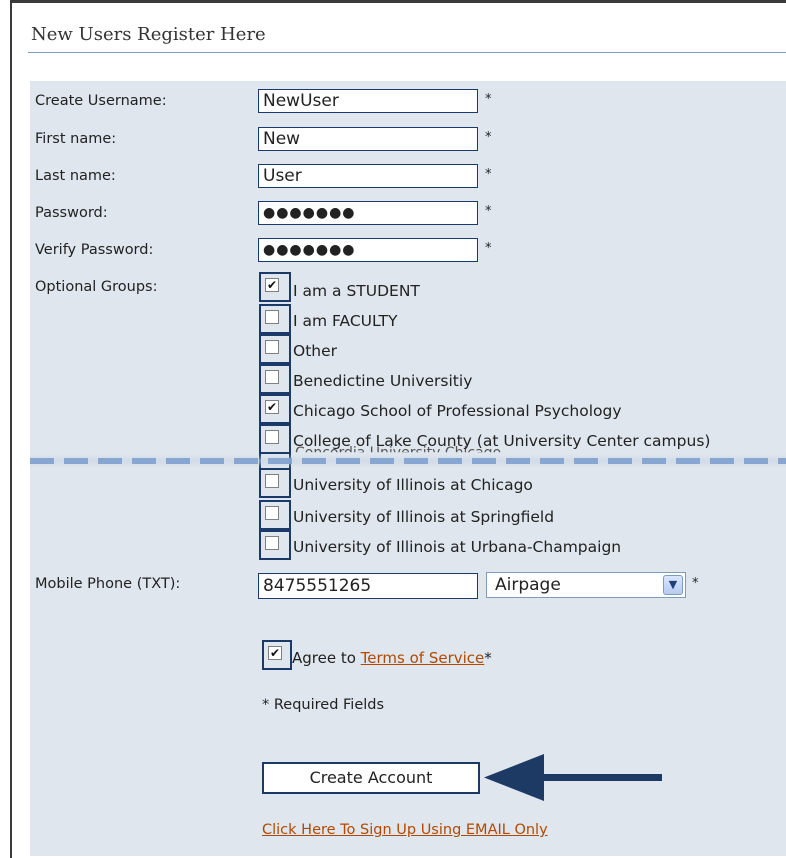 This screenshot has width=786, height=858. I want to click on group-uic-checkbox, so click(275, 483).